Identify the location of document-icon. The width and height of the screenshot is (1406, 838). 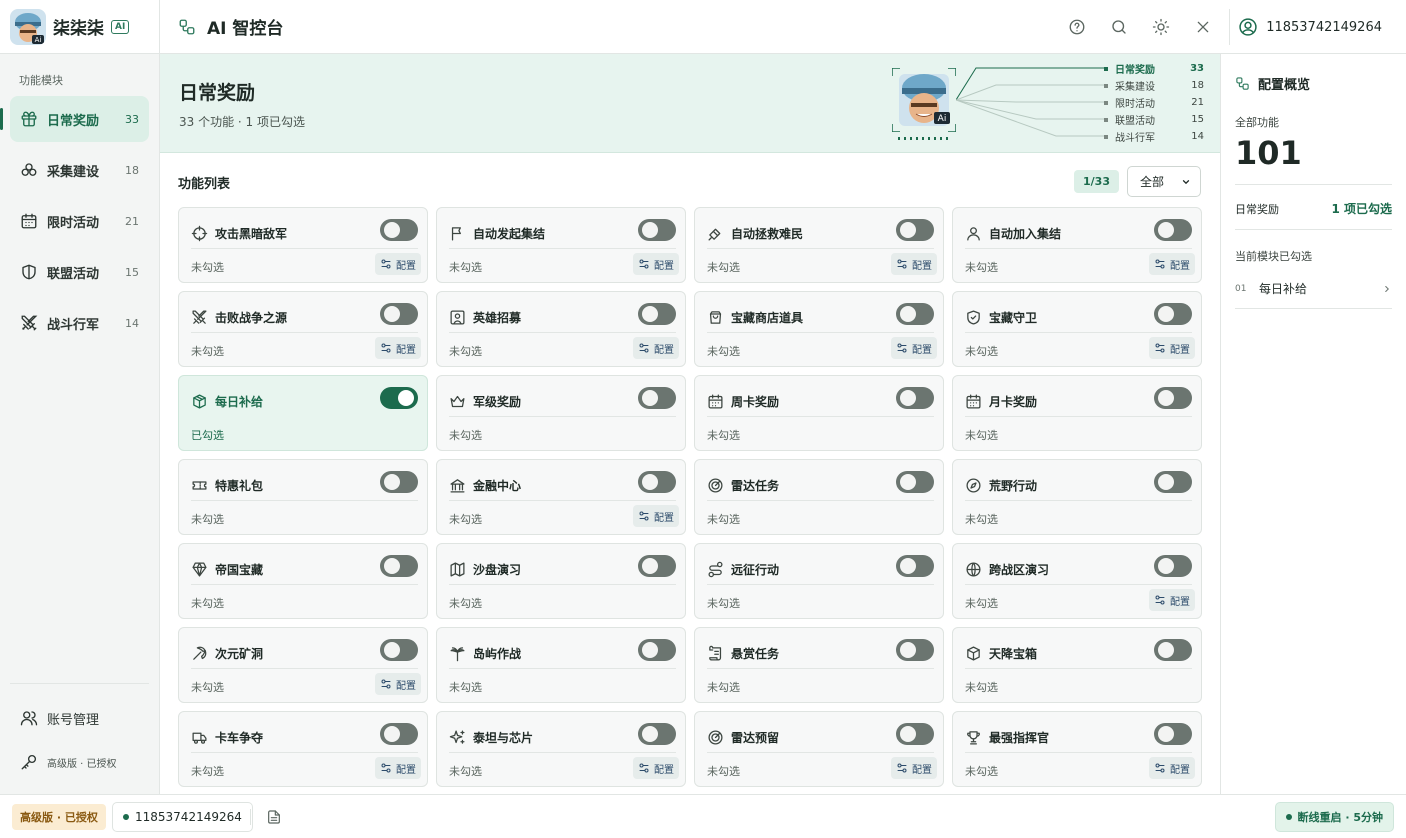
(274, 817).